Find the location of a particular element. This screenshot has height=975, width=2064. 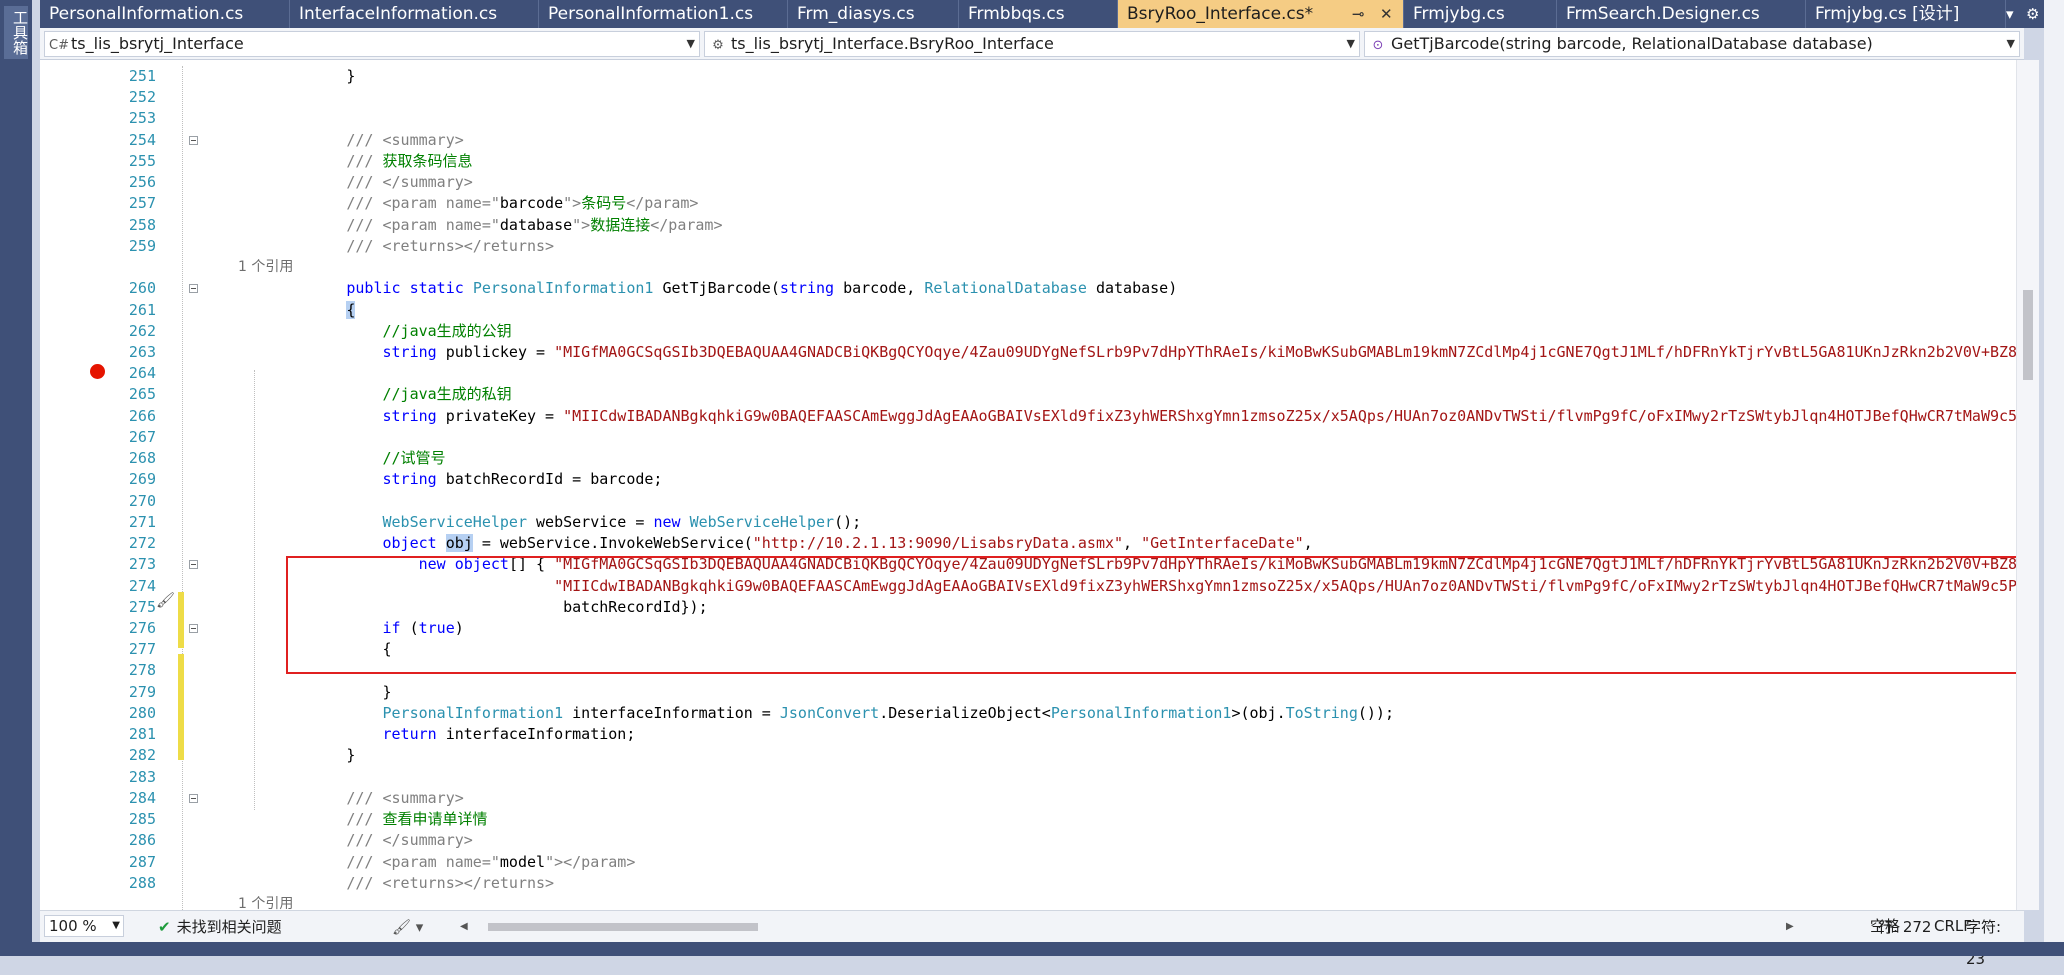

breakpoint-icon is located at coordinates (97, 371).